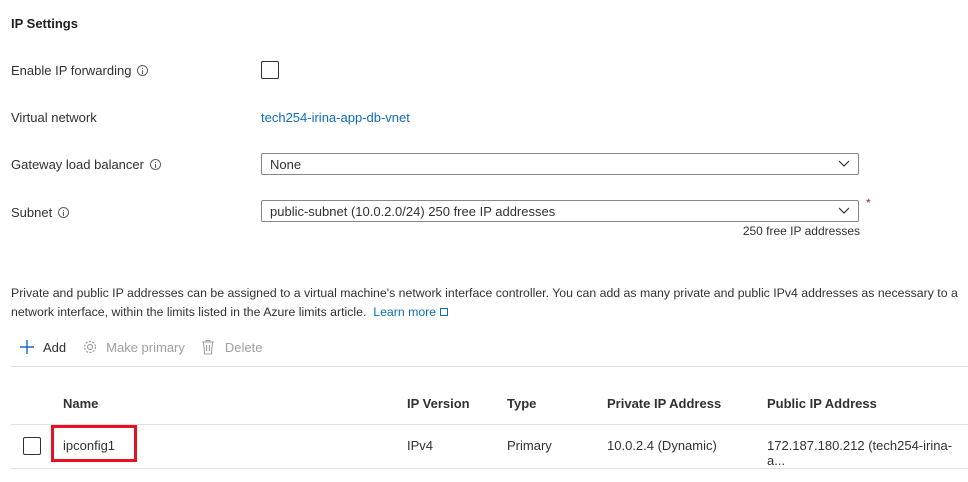 The width and height of the screenshot is (968, 482). What do you see at coordinates (42, 347) in the screenshot?
I see `add-button: Add` at bounding box center [42, 347].